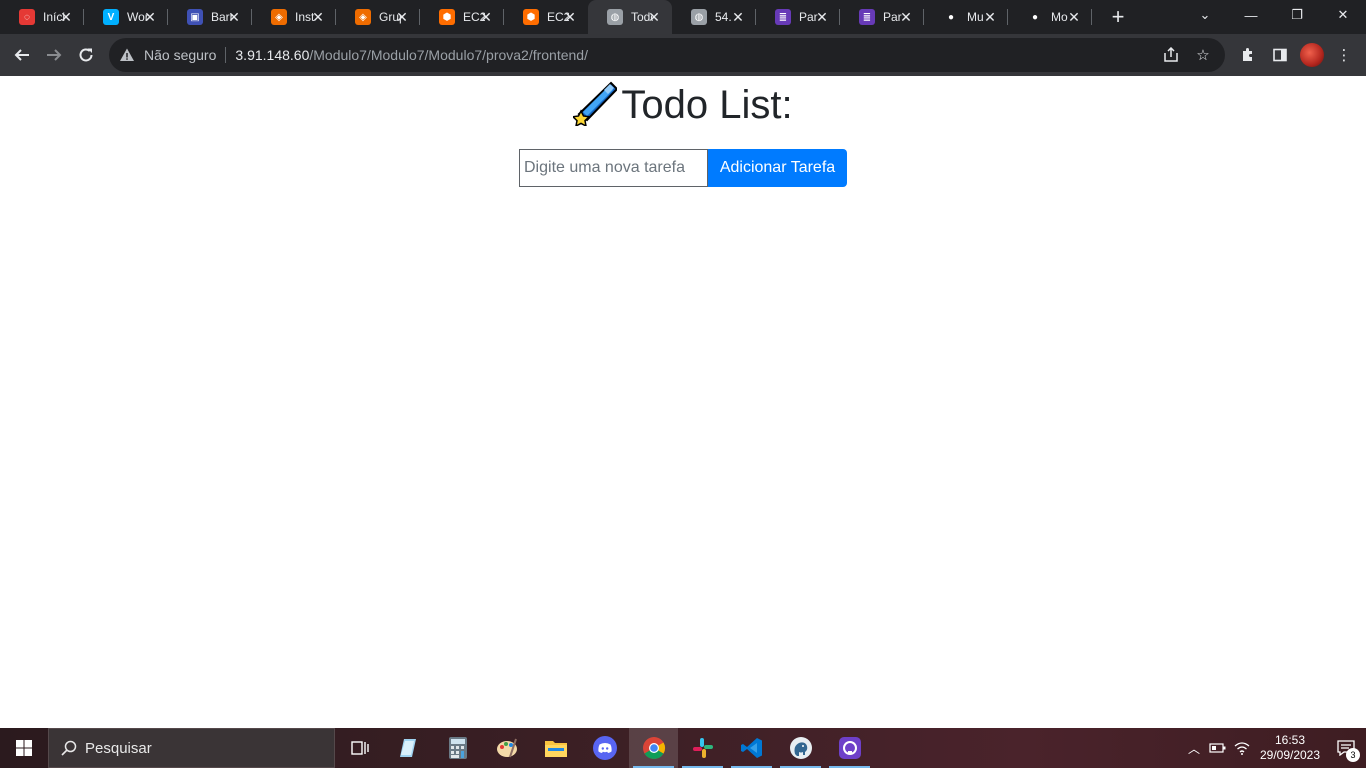 This screenshot has width=1366, height=768. I want to click on taskbar-app-notes, so click(408, 748).